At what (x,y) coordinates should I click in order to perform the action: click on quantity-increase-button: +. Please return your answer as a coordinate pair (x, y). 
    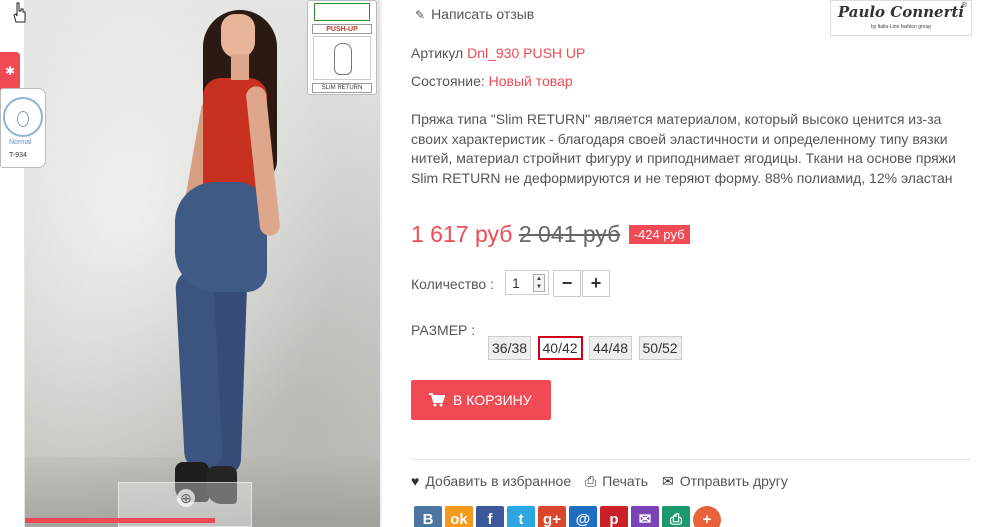
    Looking at the image, I should click on (596, 283).